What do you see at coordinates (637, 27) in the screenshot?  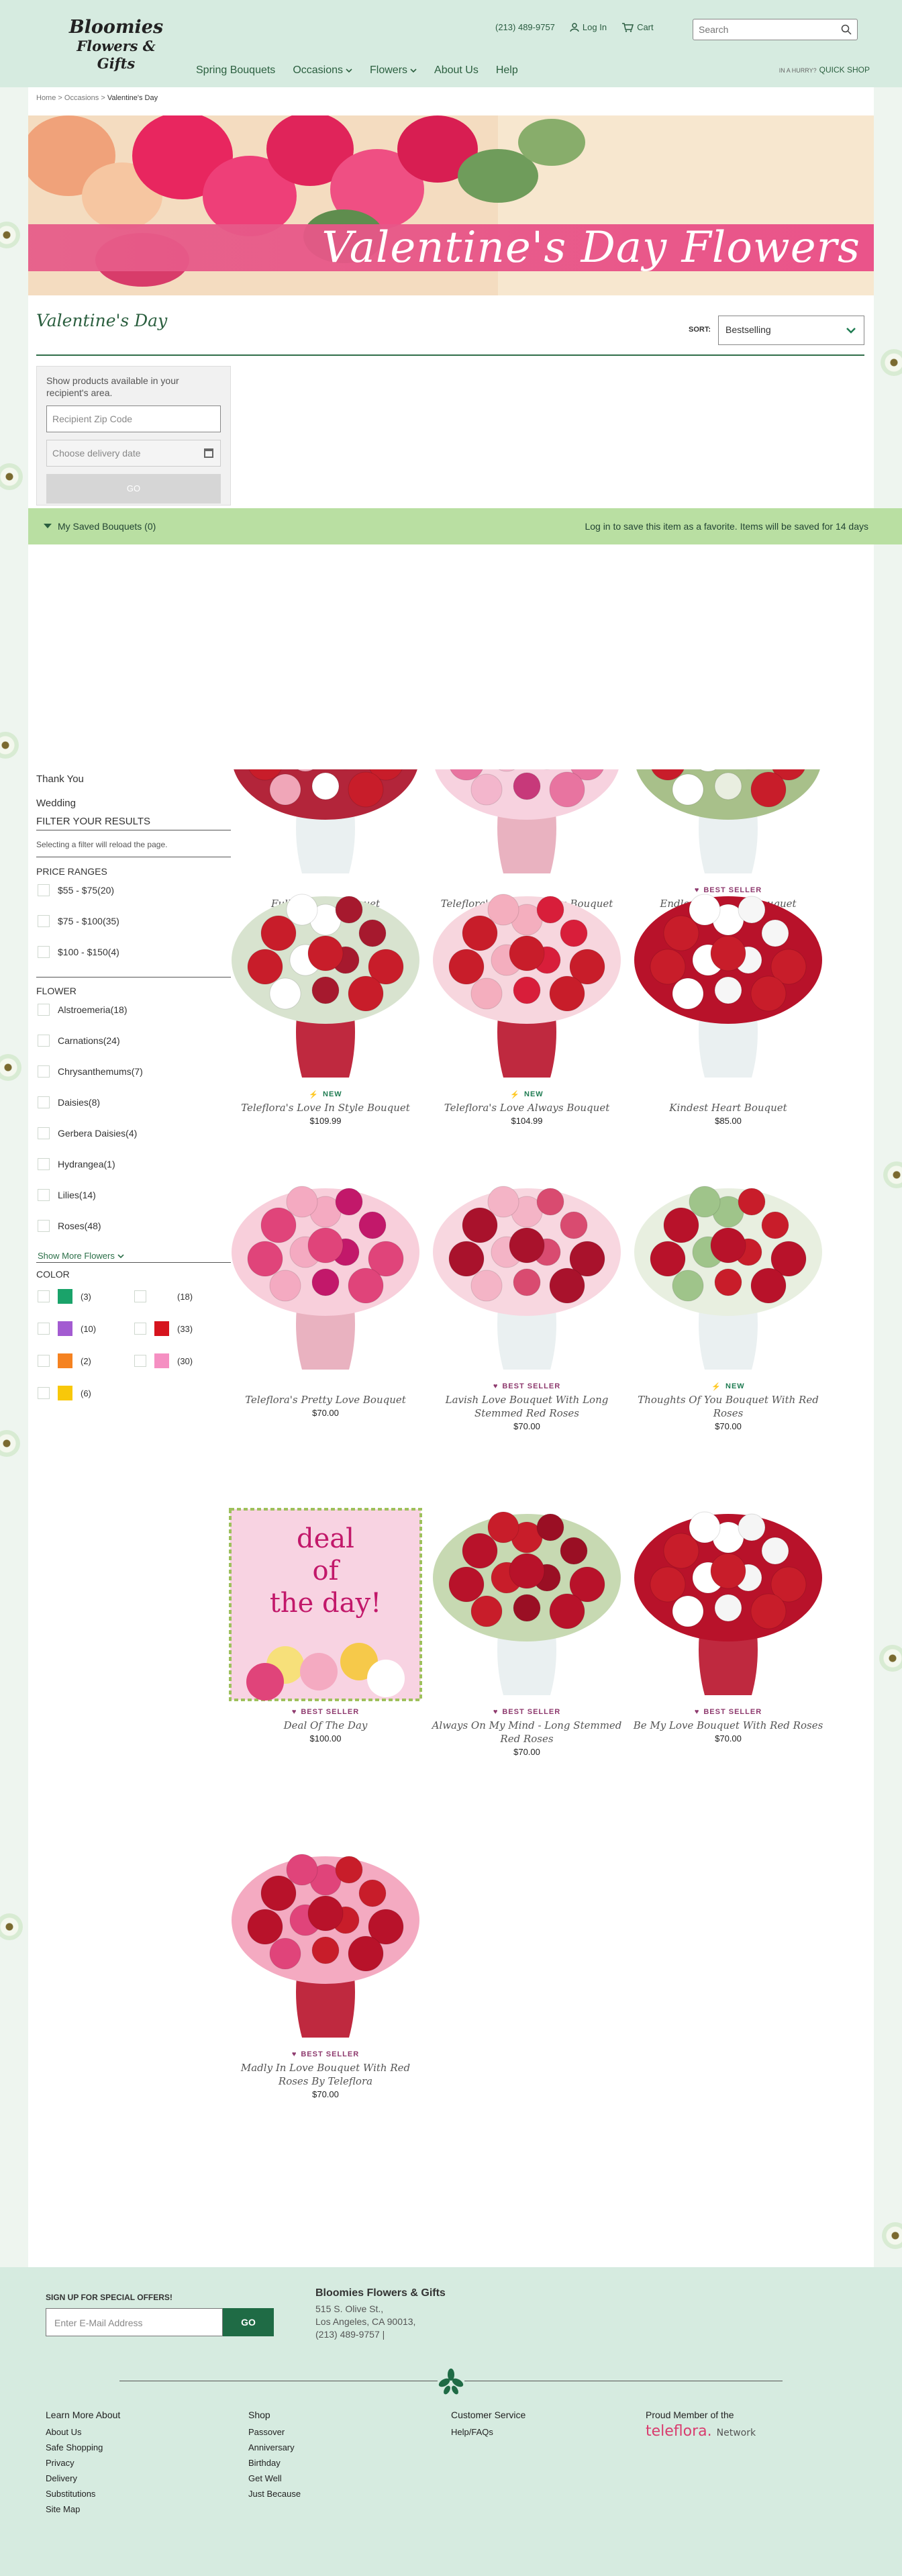 I see `cart-link: Cart` at bounding box center [637, 27].